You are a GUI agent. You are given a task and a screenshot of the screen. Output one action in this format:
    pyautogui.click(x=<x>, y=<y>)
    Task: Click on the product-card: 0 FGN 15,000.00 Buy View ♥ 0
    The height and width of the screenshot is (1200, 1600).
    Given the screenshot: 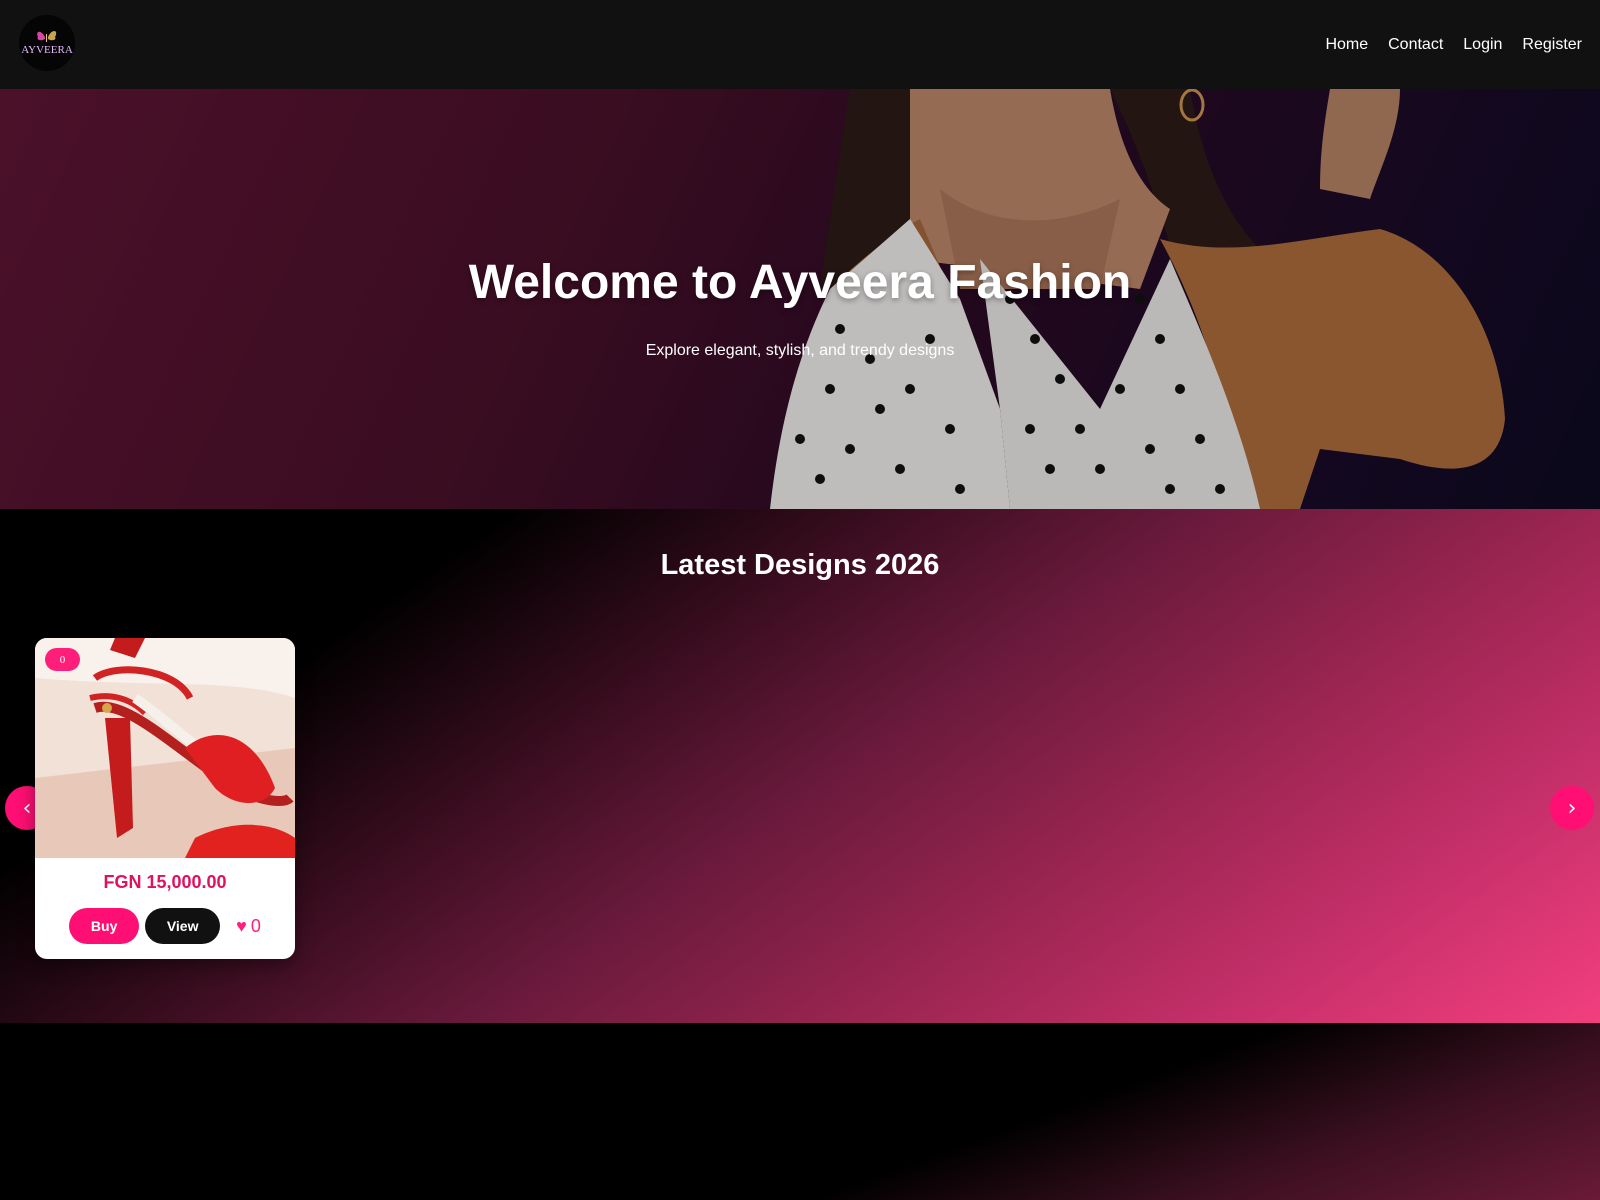 What is the action you would take?
    pyautogui.click(x=165, y=798)
    